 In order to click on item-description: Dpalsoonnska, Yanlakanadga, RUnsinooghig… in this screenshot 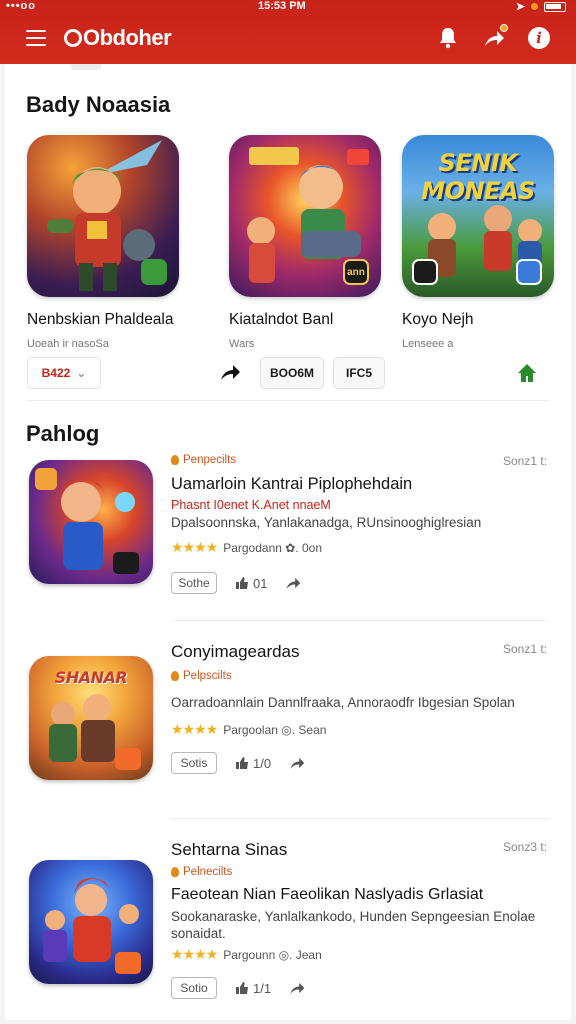, I will do `click(326, 522)`.